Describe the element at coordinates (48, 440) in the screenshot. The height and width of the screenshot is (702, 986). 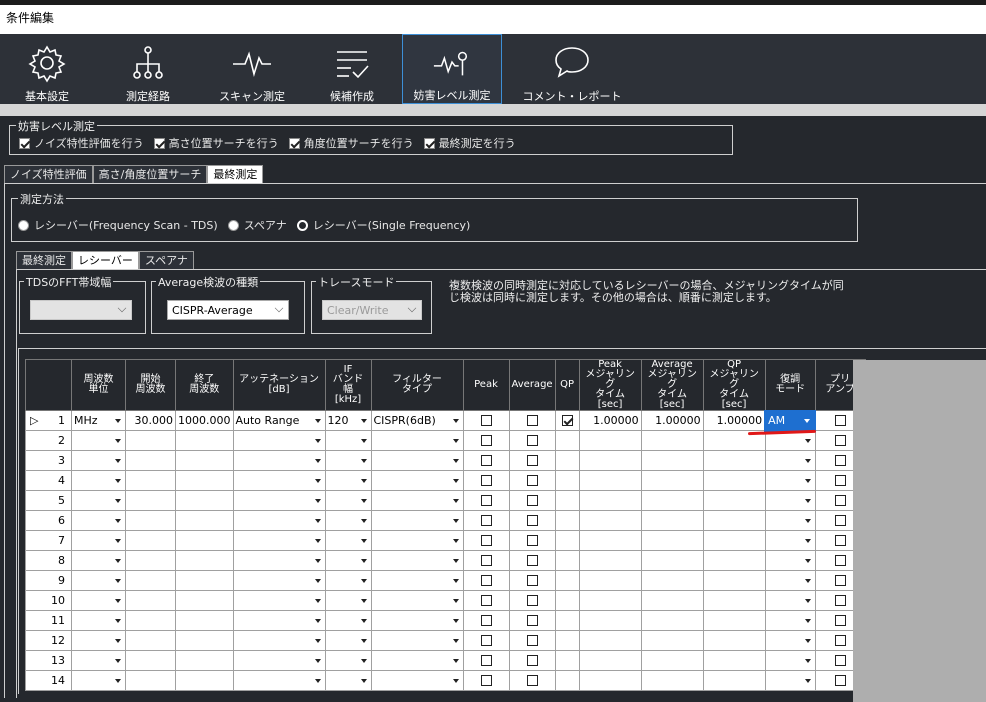
I see `row-header: 2` at that location.